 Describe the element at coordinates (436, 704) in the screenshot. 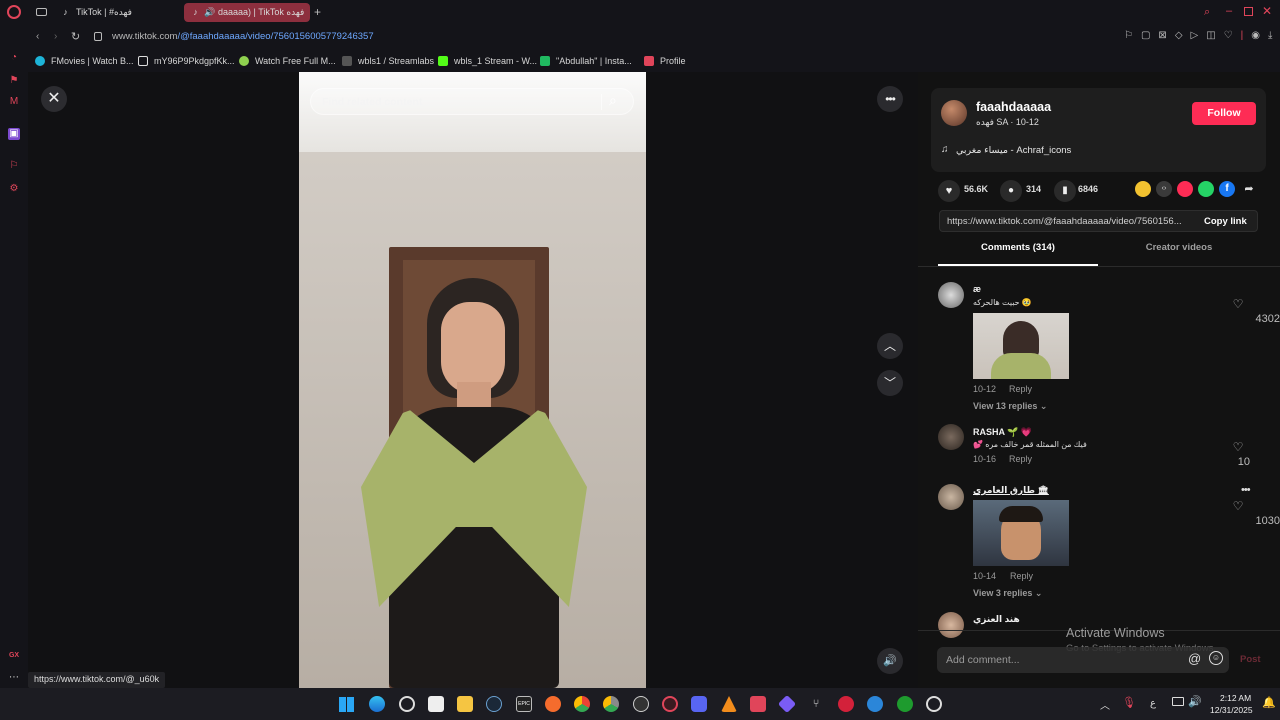

I see `store-icon` at that location.